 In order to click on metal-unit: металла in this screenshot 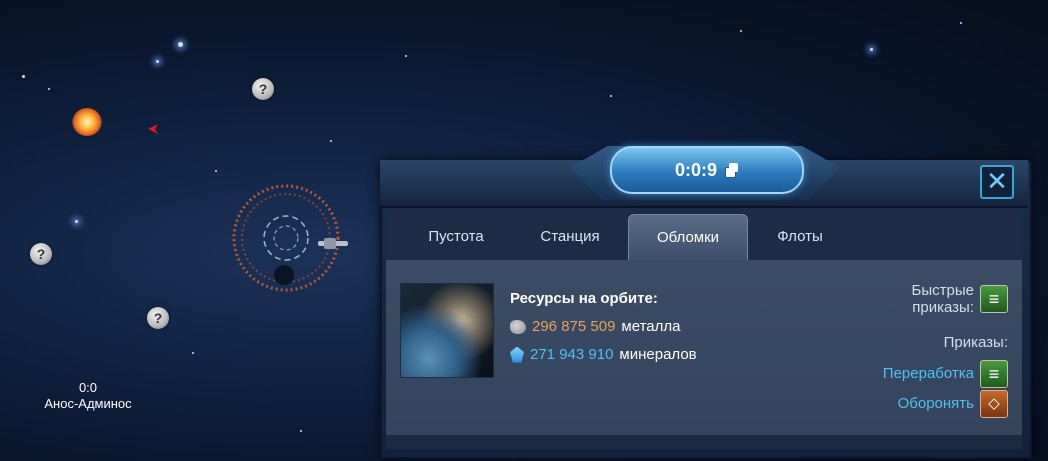, I will do `click(651, 326)`.